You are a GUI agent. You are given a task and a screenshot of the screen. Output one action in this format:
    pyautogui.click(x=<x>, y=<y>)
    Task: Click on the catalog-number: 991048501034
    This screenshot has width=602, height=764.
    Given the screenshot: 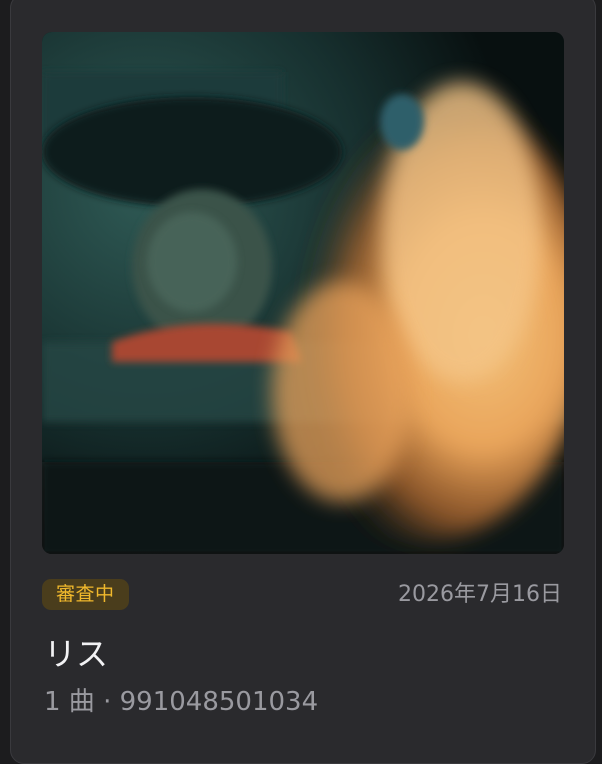 What is the action you would take?
    pyautogui.click(x=219, y=702)
    